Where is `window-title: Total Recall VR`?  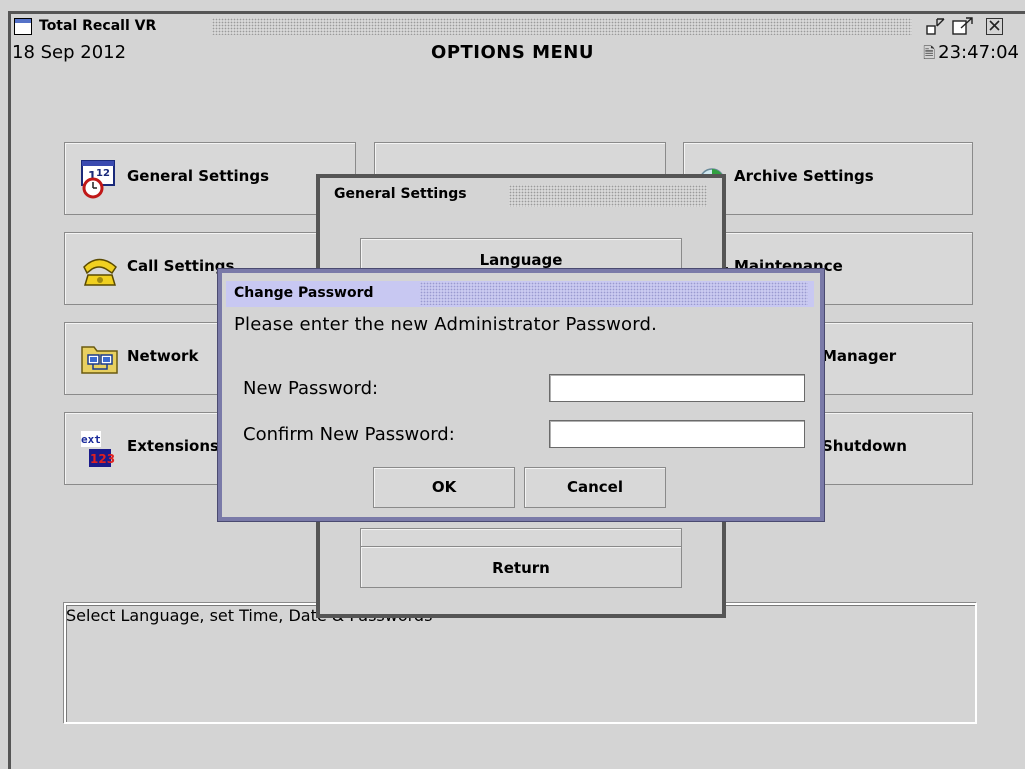
window-title: Total Recall VR is located at coordinates (98, 26).